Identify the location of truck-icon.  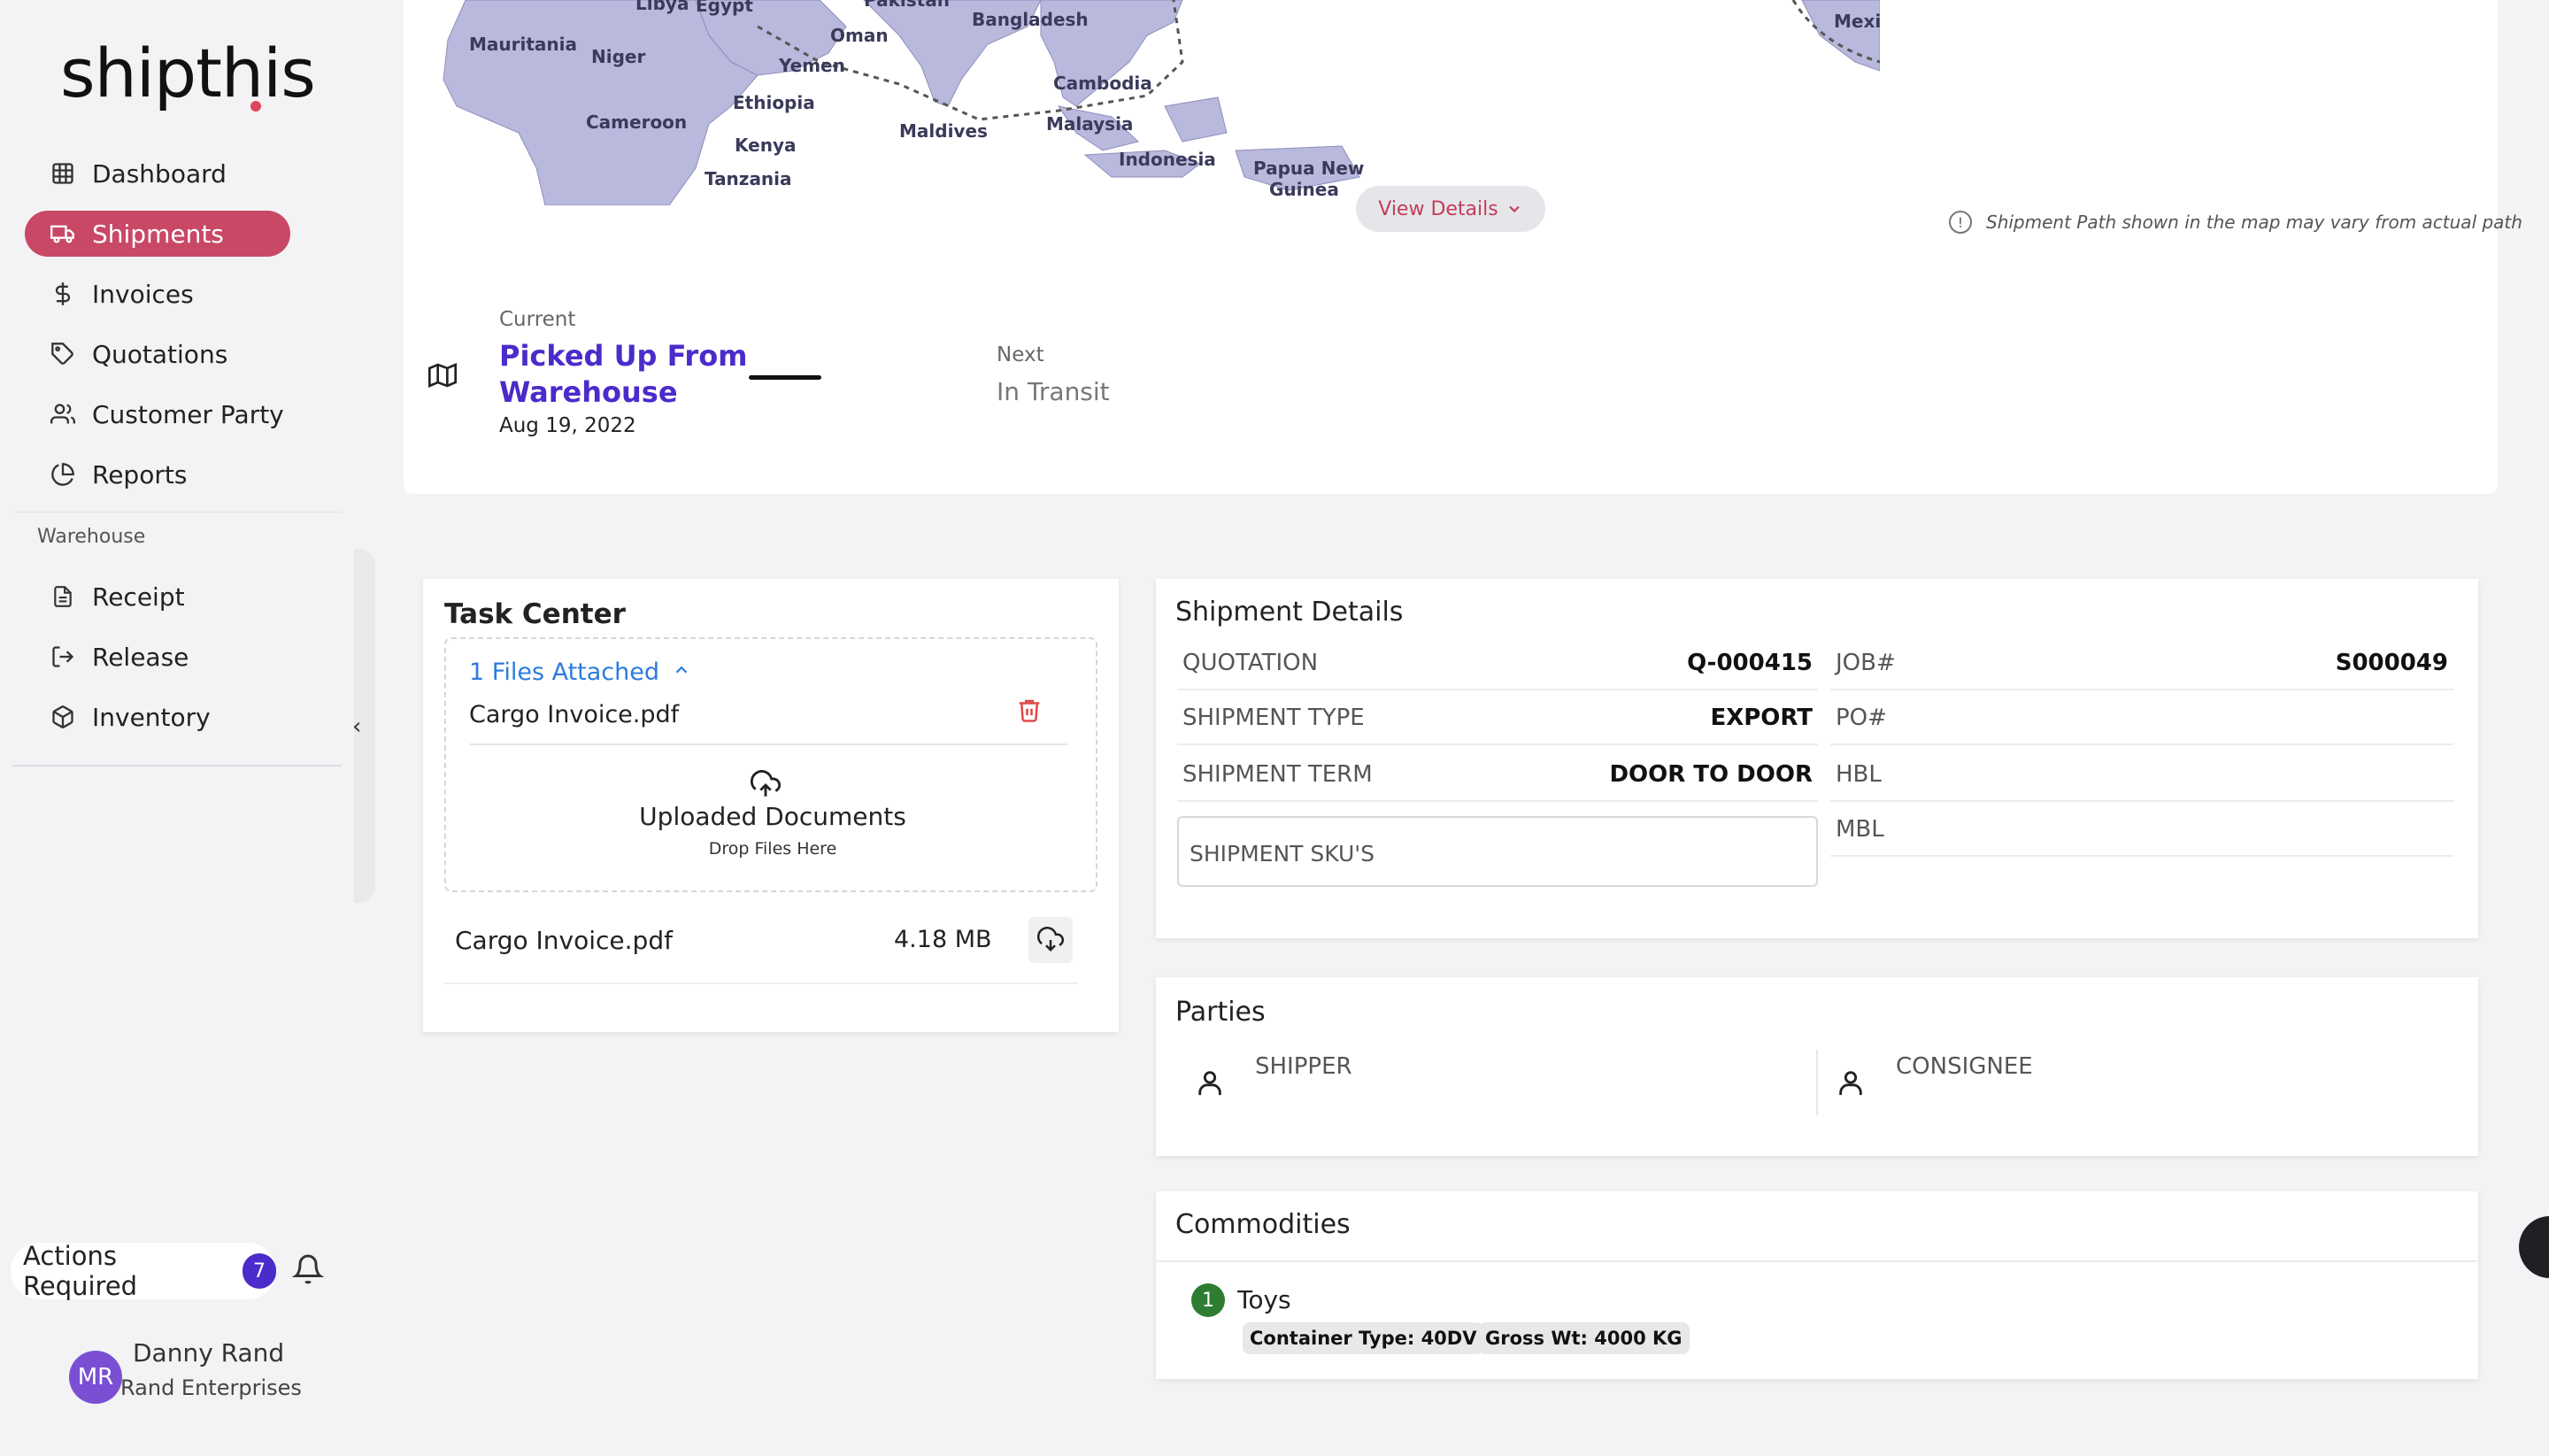
(63, 233).